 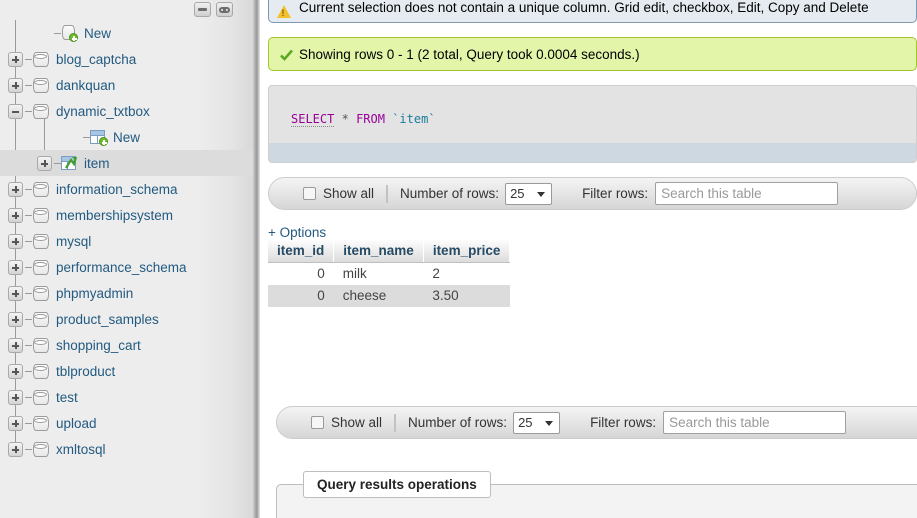 I want to click on results-controls-top: Show all Number of rows: 25 Filter rows:, so click(x=592, y=193).